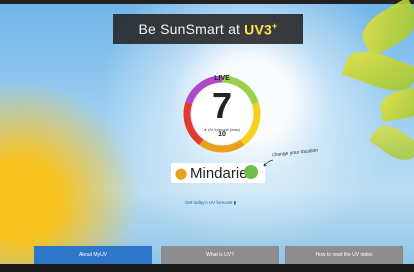  Describe the element at coordinates (268, 163) in the screenshot. I see `hint-arrow-icon` at that location.